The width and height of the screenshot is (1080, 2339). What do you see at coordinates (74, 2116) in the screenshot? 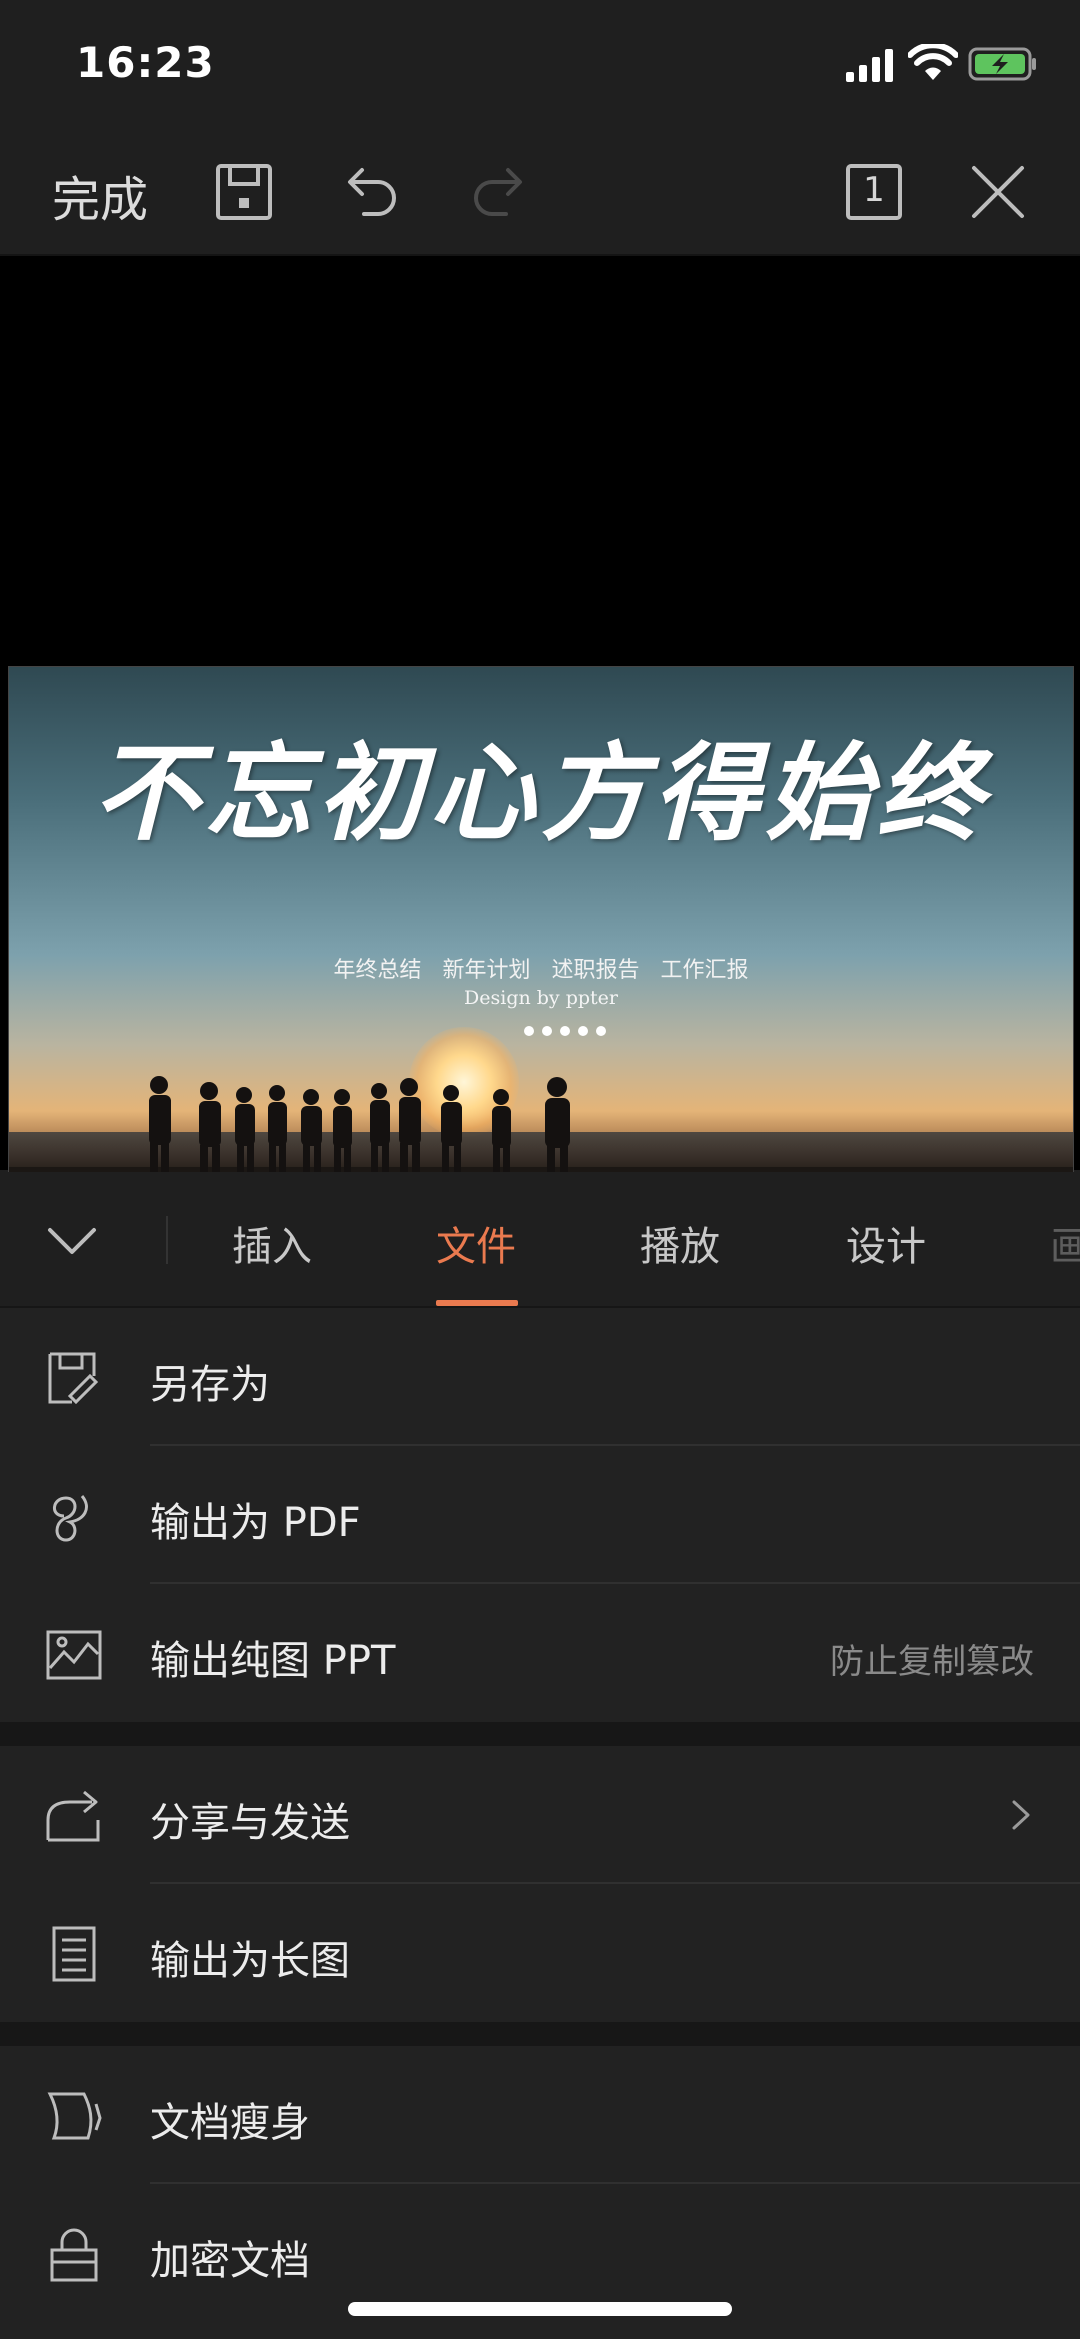
I see `slim-document-icon` at bounding box center [74, 2116].